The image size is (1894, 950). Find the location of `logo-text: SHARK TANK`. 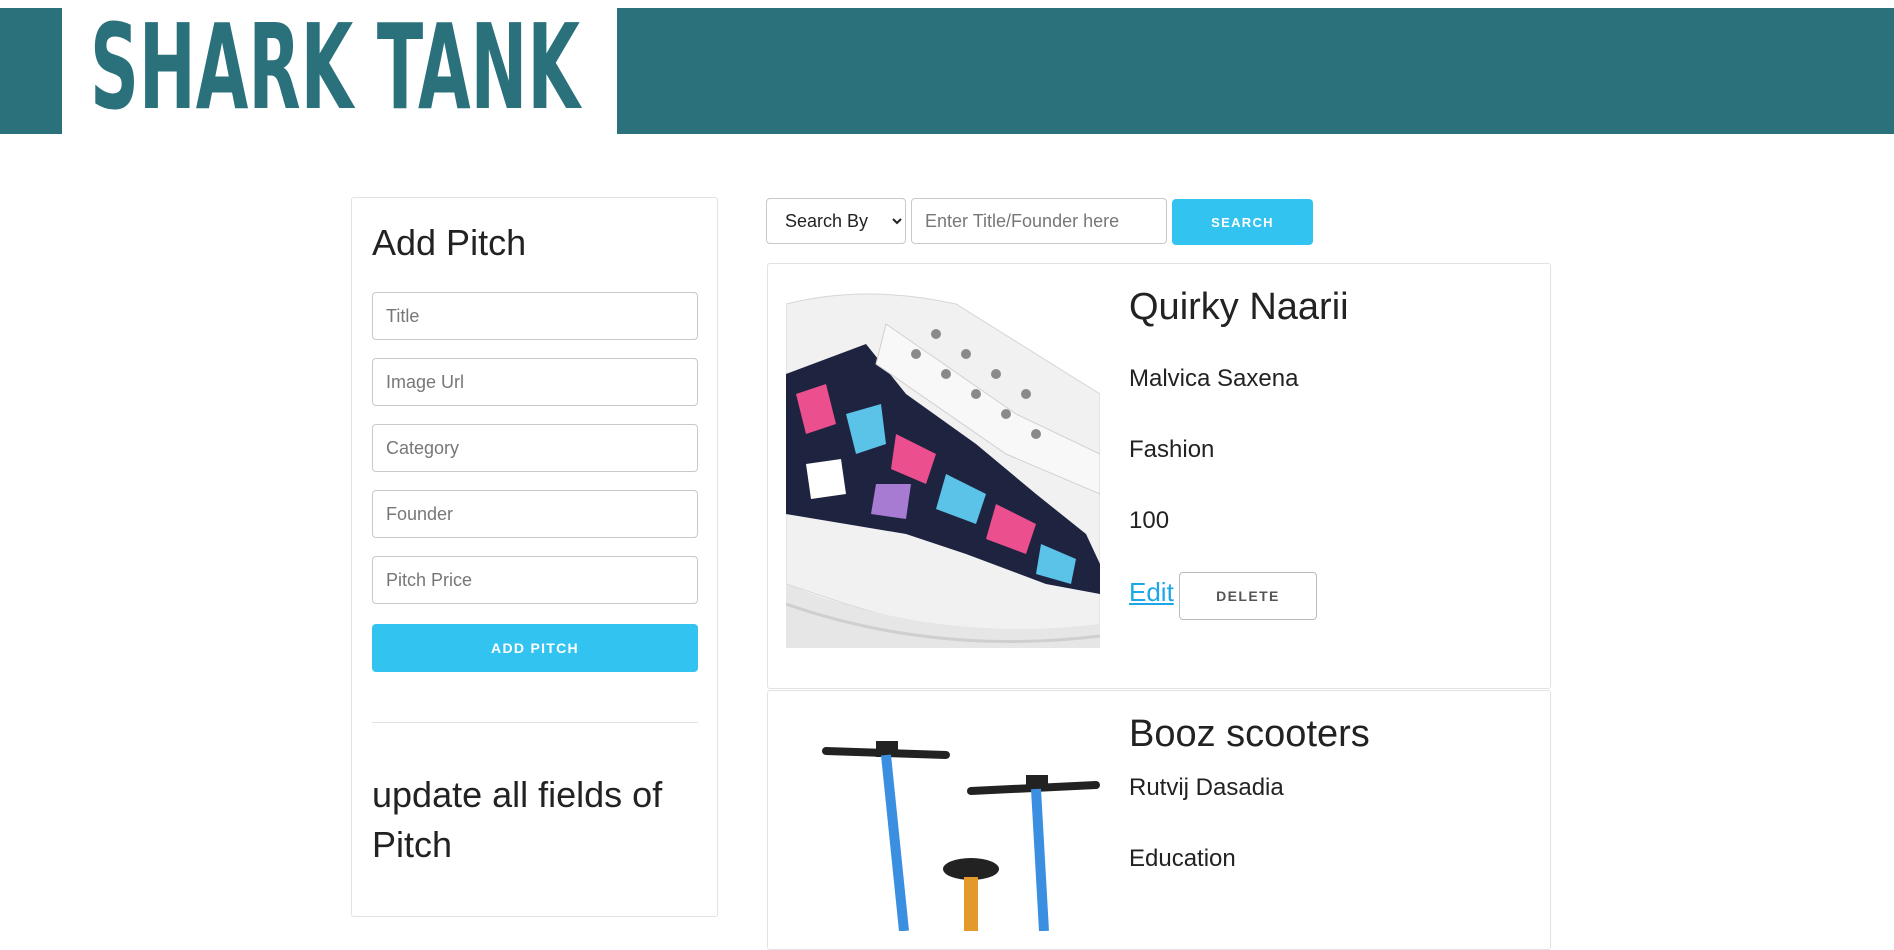

logo-text: SHARK TANK is located at coordinates (336, 71).